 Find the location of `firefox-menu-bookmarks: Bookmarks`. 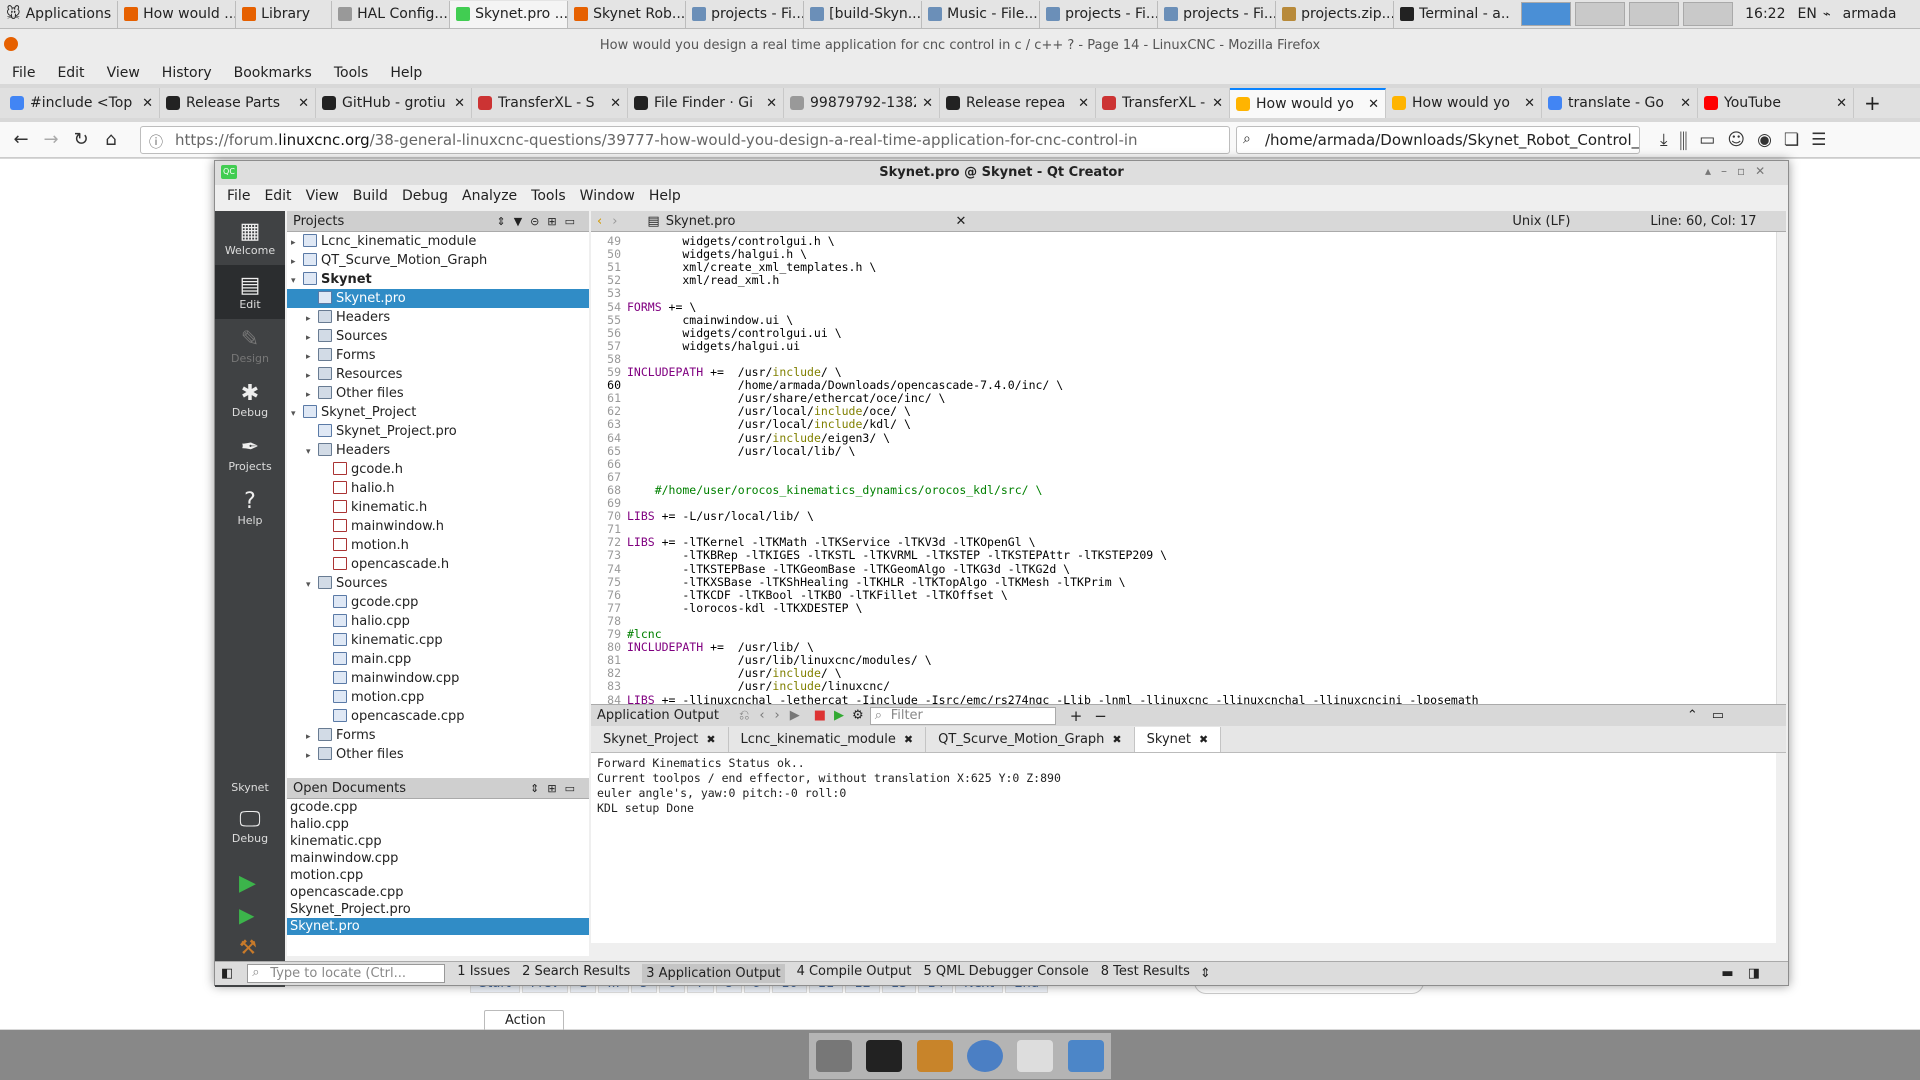

firefox-menu-bookmarks: Bookmarks is located at coordinates (273, 73).